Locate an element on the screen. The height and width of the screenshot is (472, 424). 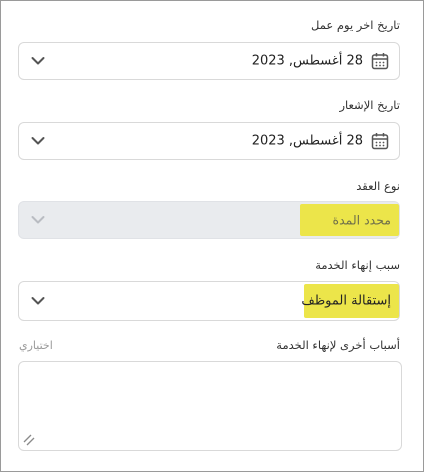
termination-reason-select: إستقالة الموظف is located at coordinates (209, 301).